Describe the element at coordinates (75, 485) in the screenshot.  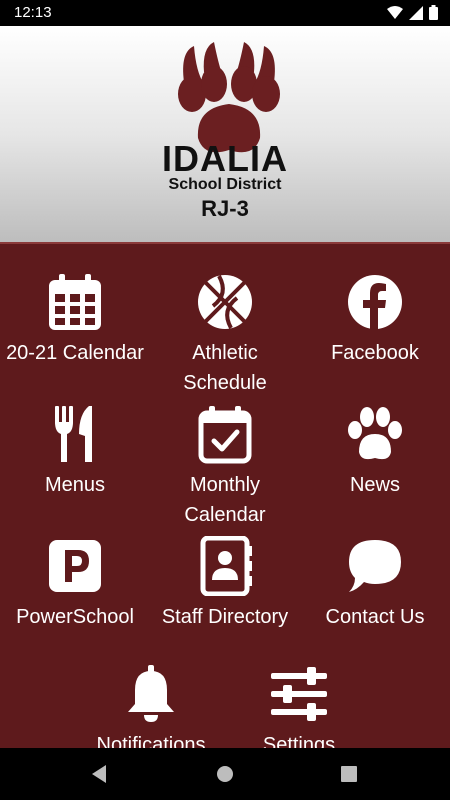
I see `tile-label: Menus` at that location.